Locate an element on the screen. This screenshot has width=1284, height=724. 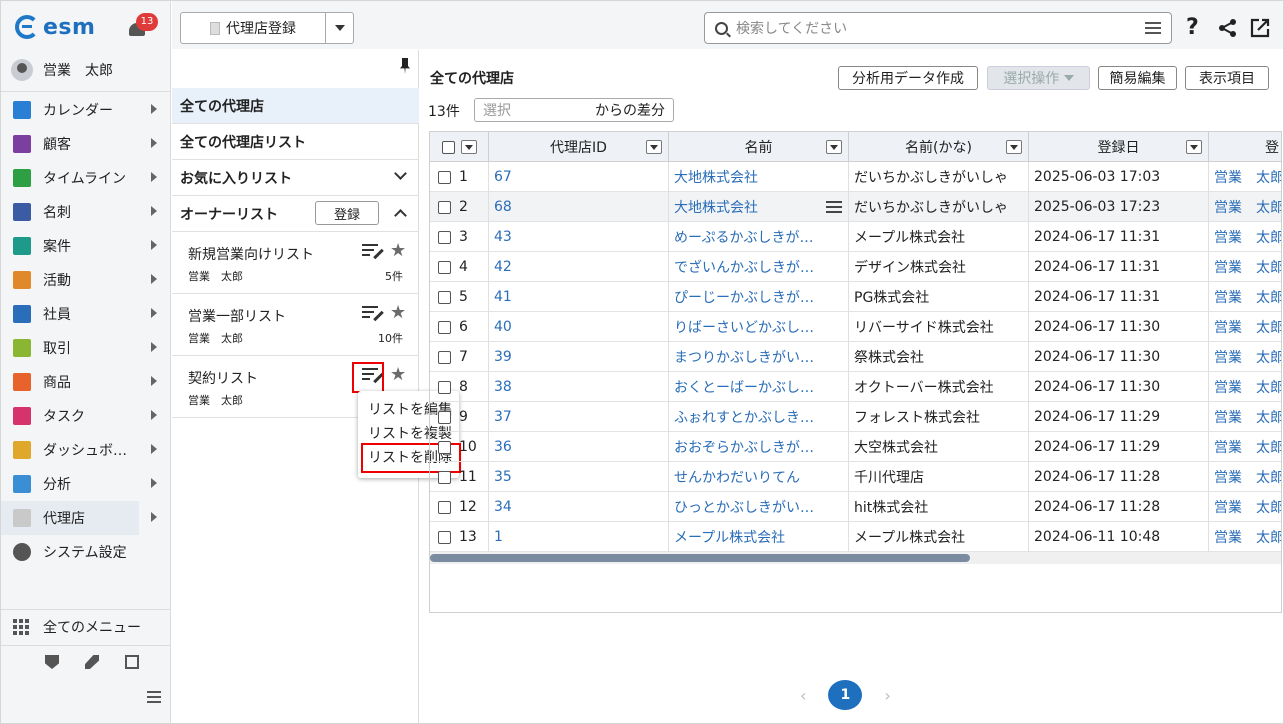
esm-logo: esm is located at coordinates (55, 27).